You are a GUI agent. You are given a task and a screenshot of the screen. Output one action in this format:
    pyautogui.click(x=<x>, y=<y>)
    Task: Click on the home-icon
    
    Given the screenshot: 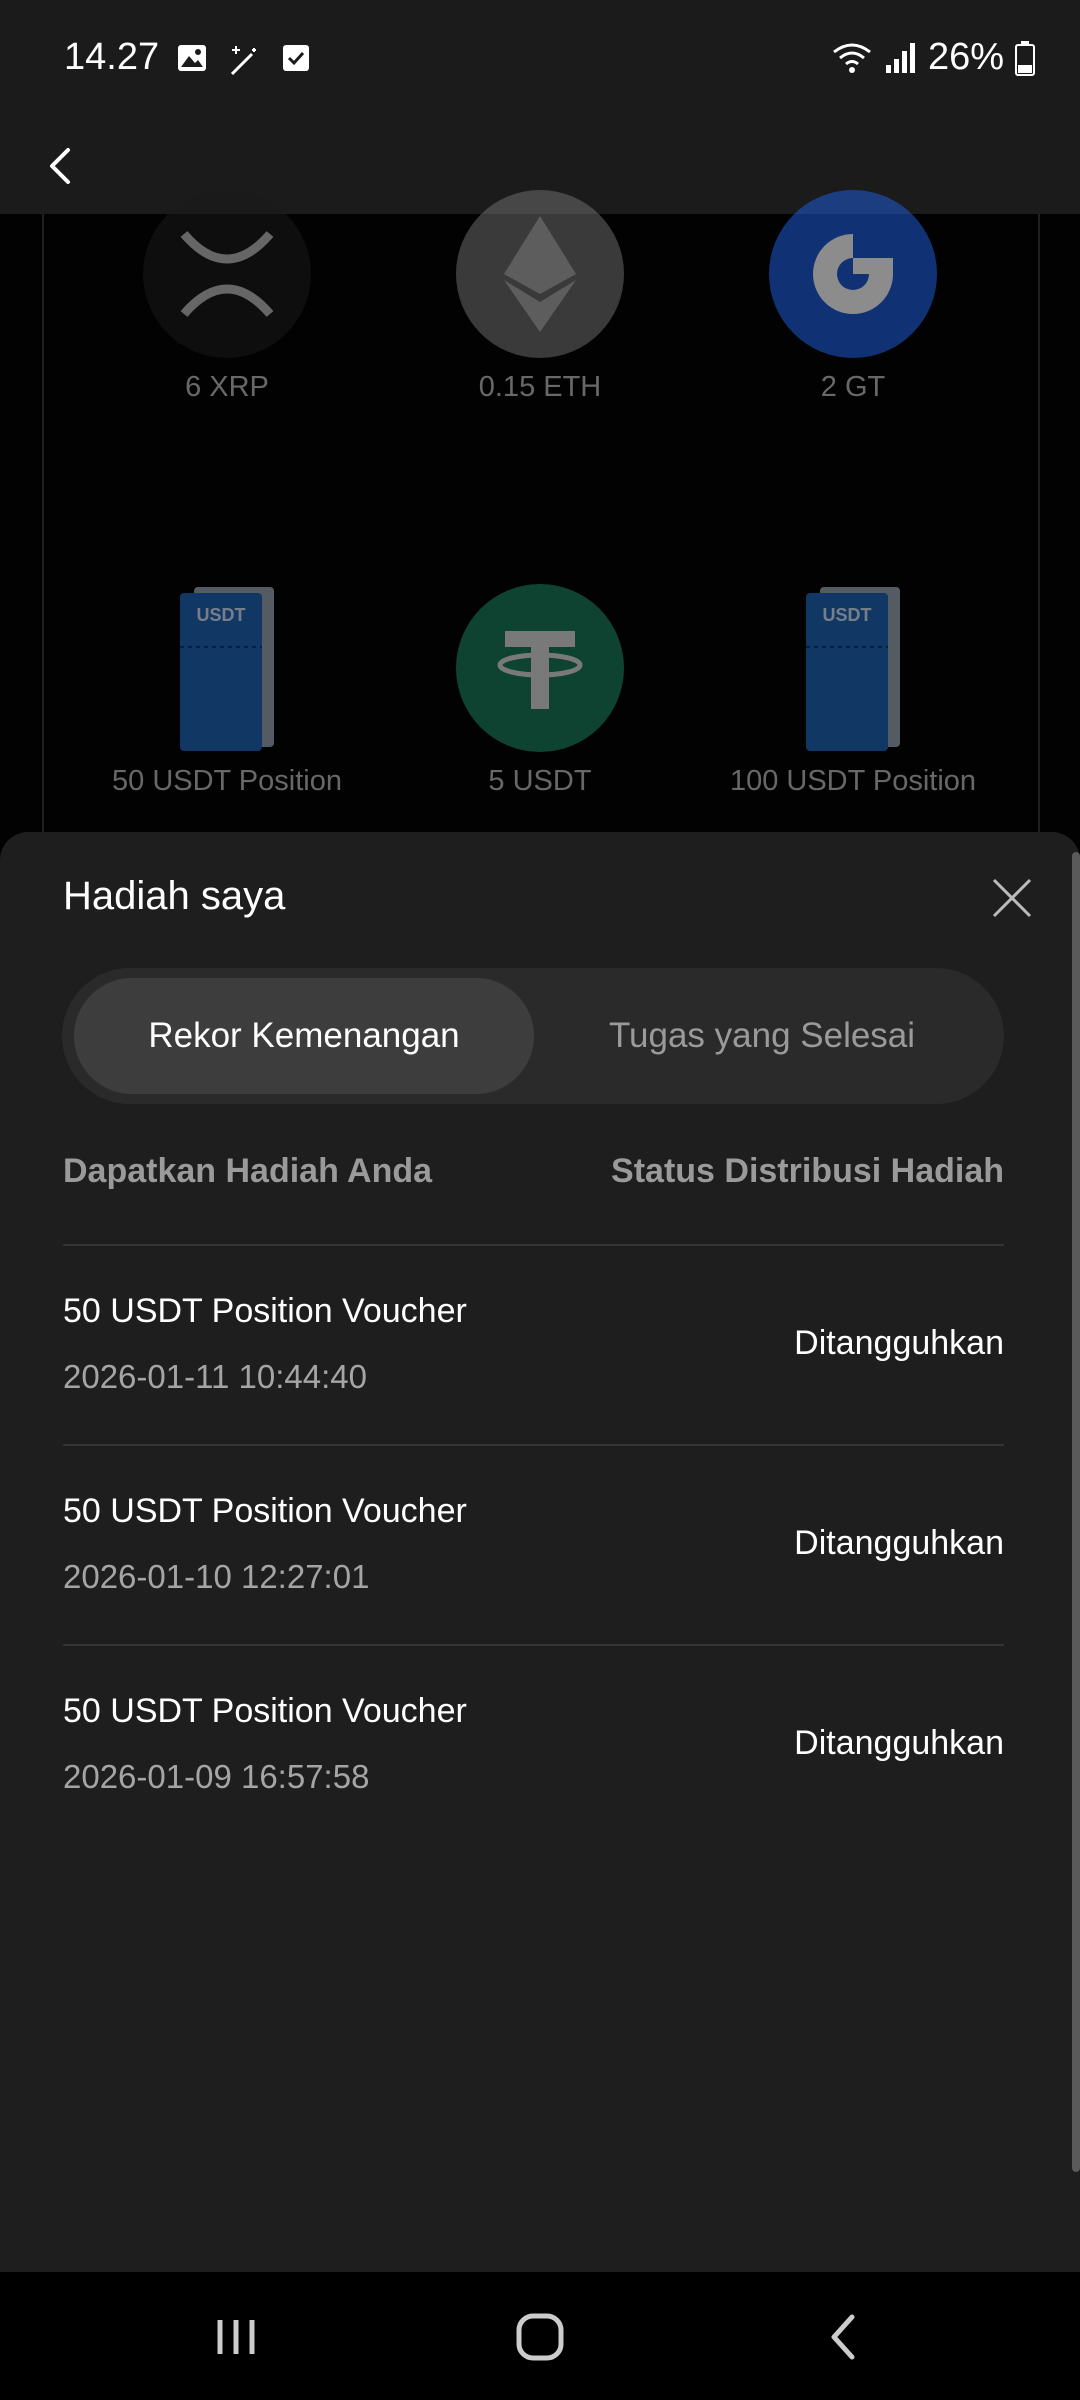 What is the action you would take?
    pyautogui.click(x=540, y=2337)
    